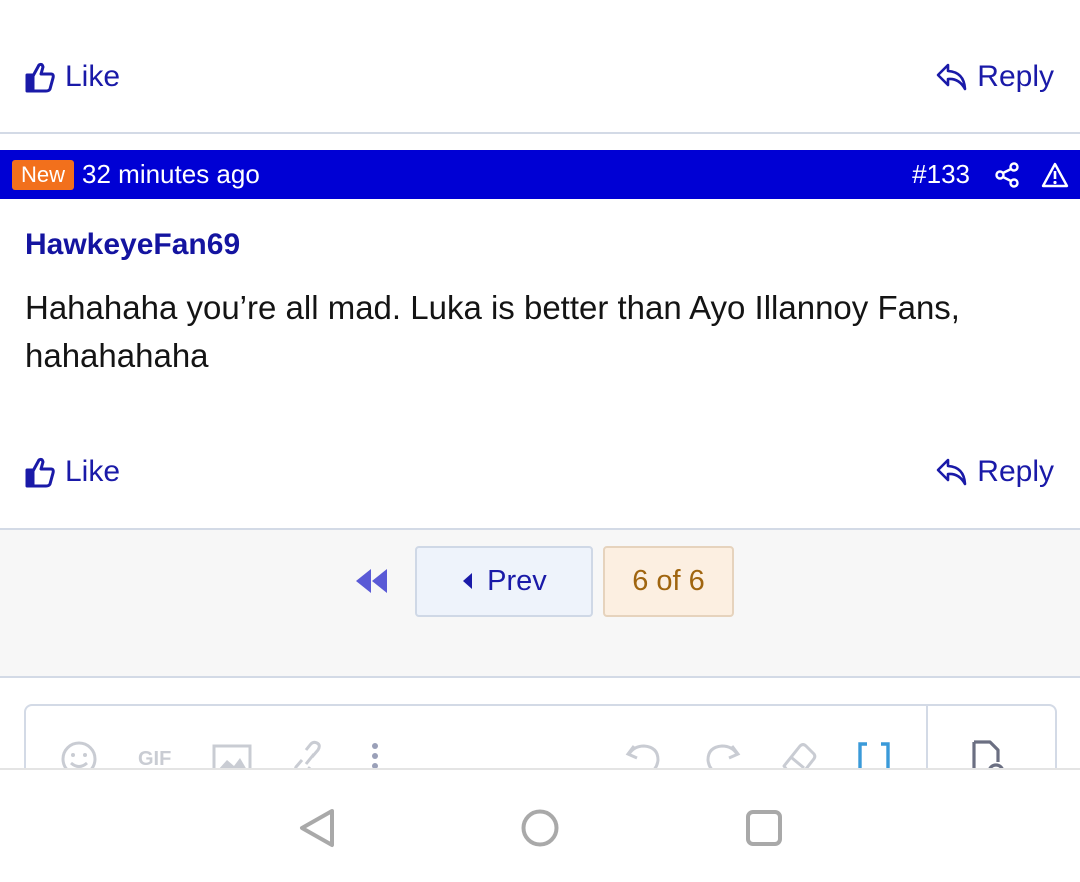 The image size is (1080, 882). What do you see at coordinates (540, 77) in the screenshot?
I see `previous-post-actions: Like Reply` at bounding box center [540, 77].